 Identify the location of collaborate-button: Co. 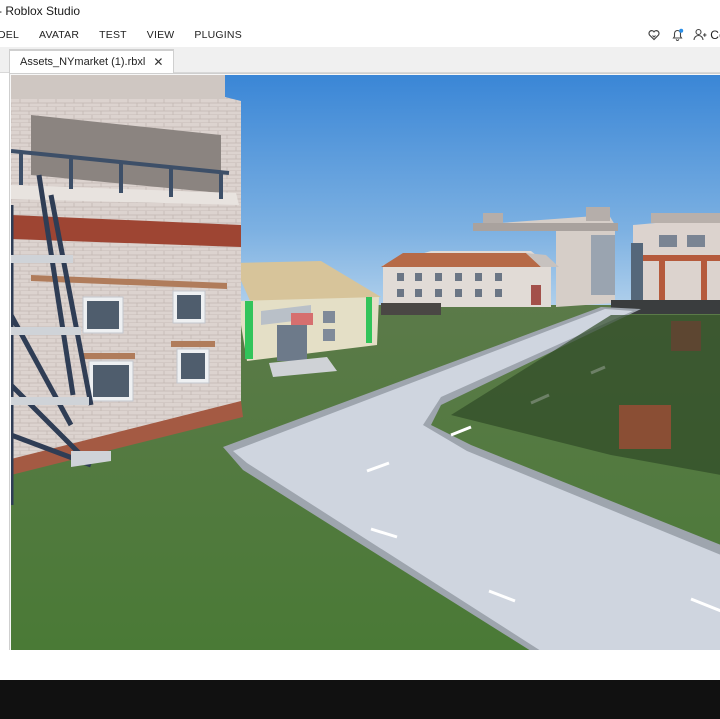
(706, 35).